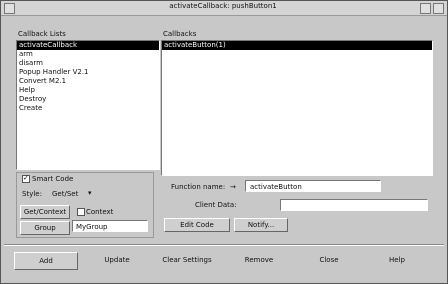 This screenshot has height=284, width=448. I want to click on list-item: Destroy, so click(88, 99).